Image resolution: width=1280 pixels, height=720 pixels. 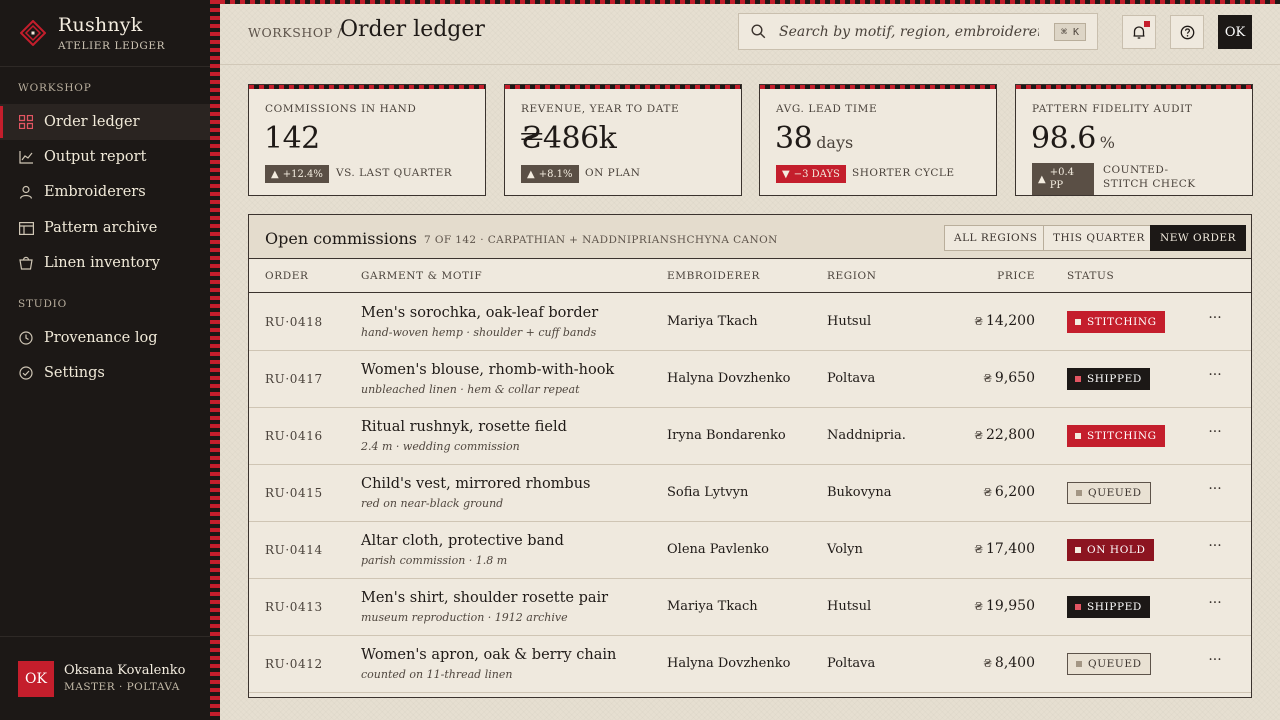 I want to click on column-header-order: ORDER, so click(x=287, y=276).